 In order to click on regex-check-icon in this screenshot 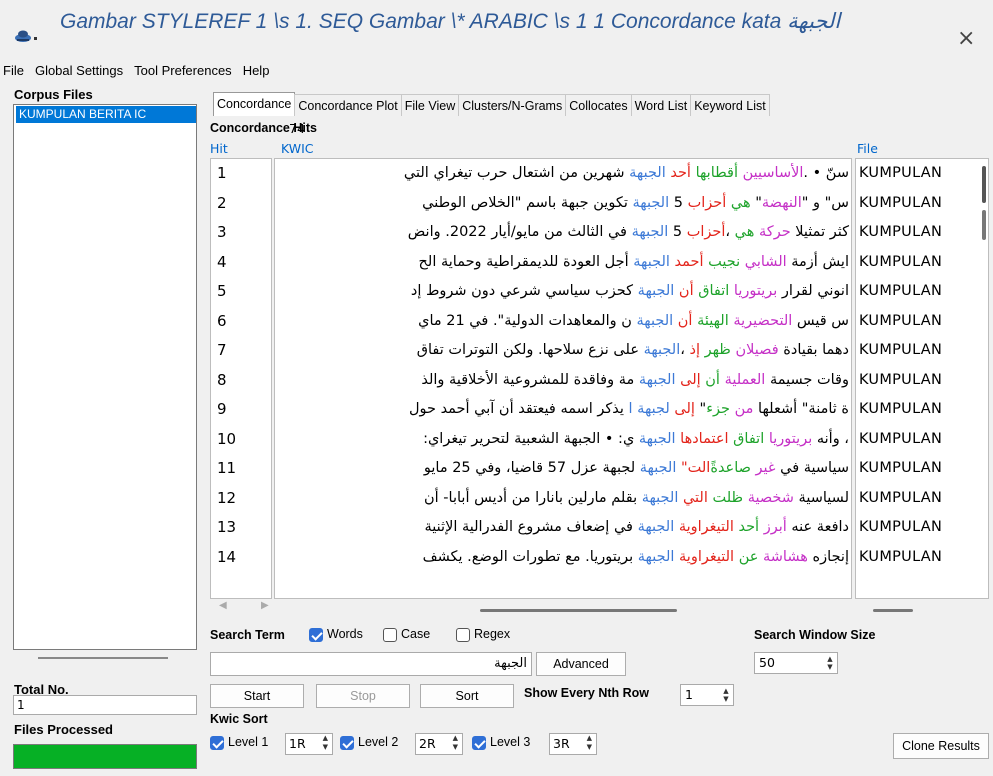, I will do `click(463, 634)`.